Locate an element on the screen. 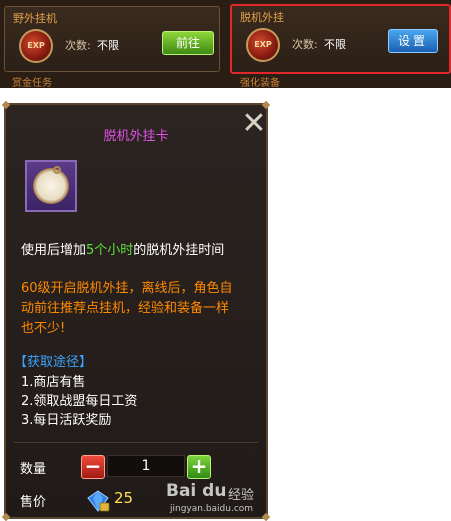 This screenshot has height=521, width=451. watermark-cn: 经验 is located at coordinates (241, 495).